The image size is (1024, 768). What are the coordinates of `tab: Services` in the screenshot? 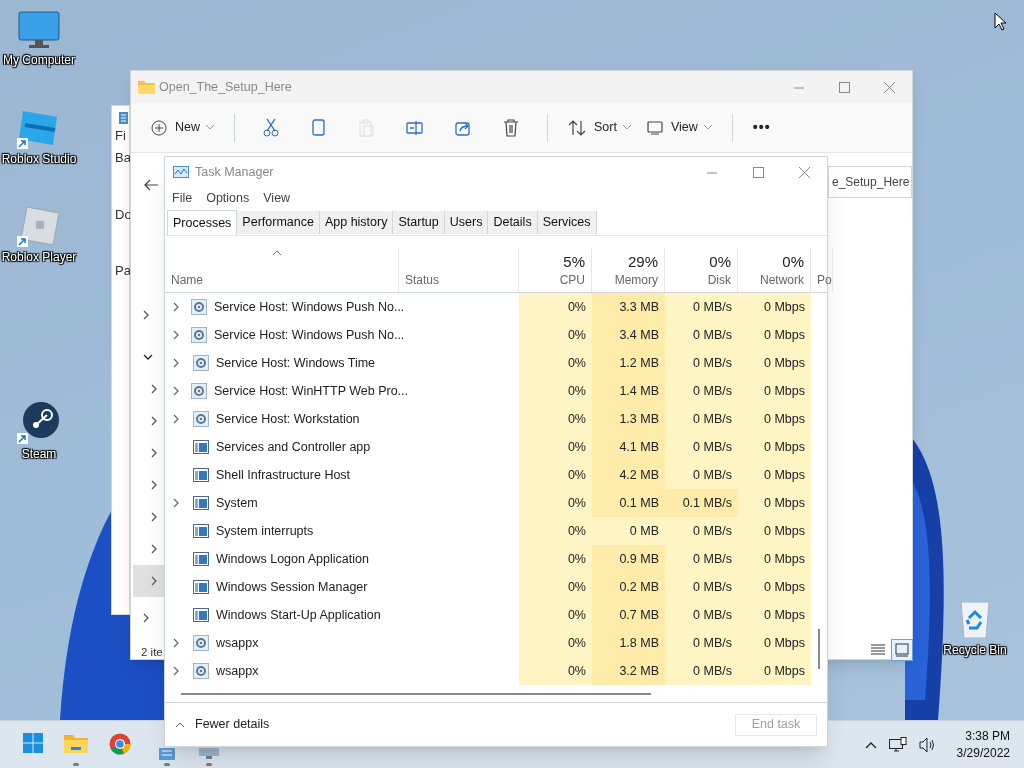 It's located at (567, 222).